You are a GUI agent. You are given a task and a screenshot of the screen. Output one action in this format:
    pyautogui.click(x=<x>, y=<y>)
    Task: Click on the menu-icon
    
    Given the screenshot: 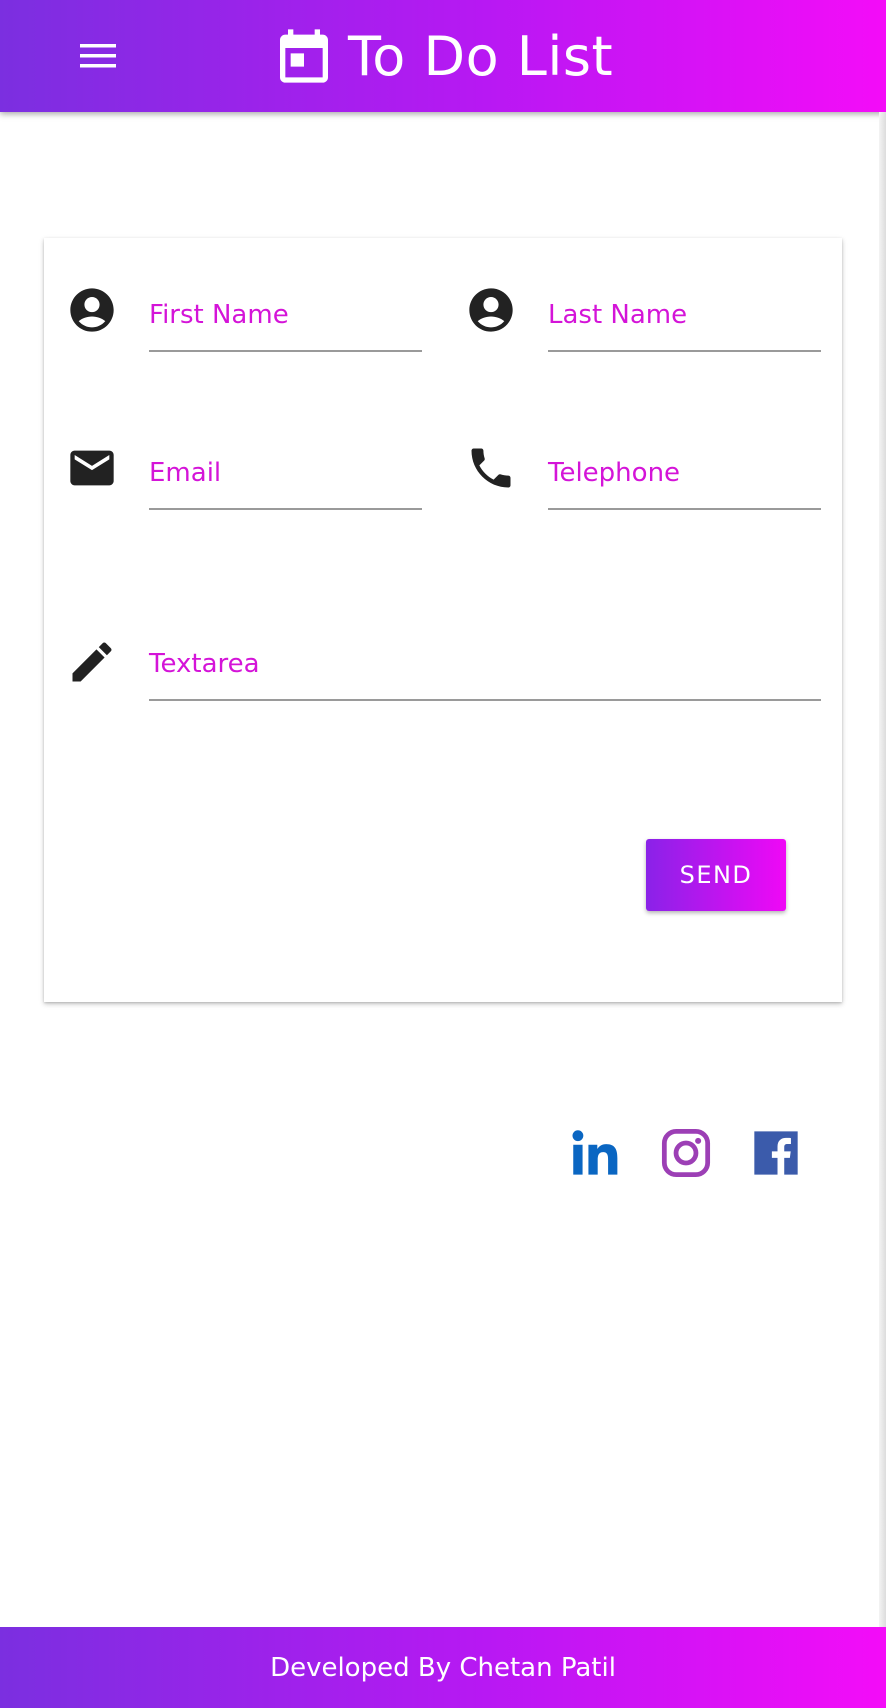 What is the action you would take?
    pyautogui.click(x=98, y=56)
    